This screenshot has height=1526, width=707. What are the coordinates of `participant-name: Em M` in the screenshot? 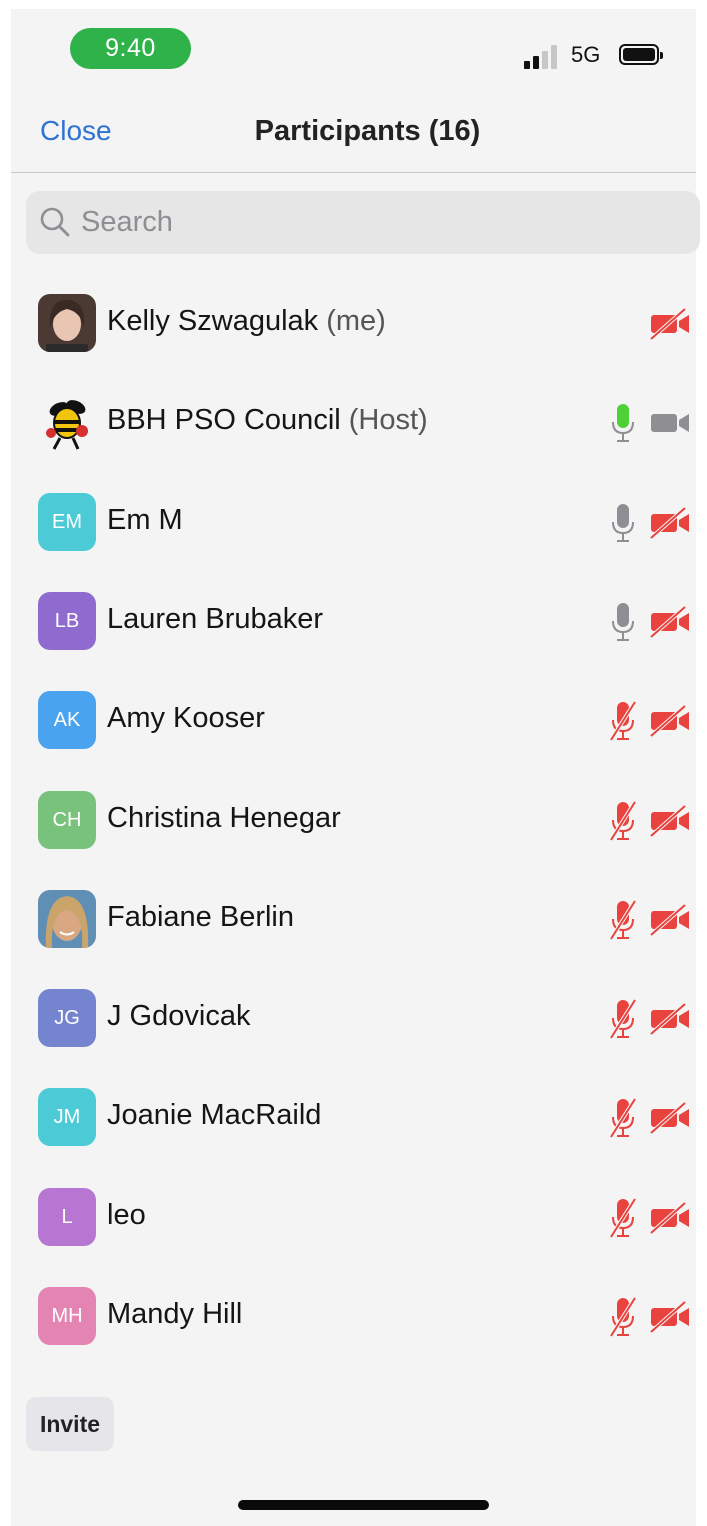 It's located at (145, 520).